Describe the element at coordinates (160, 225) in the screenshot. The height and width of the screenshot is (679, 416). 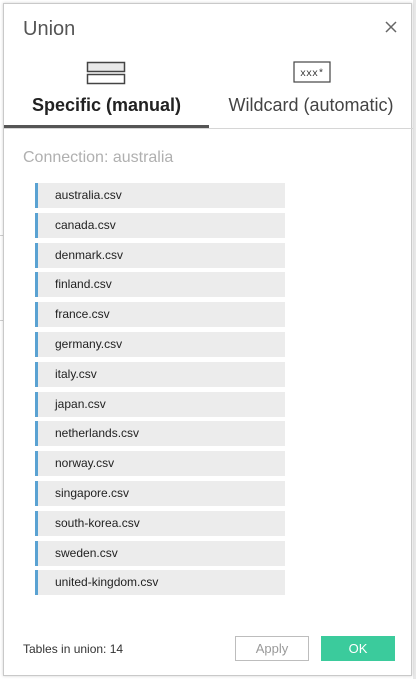
I see `file-item: canada.csv` at that location.